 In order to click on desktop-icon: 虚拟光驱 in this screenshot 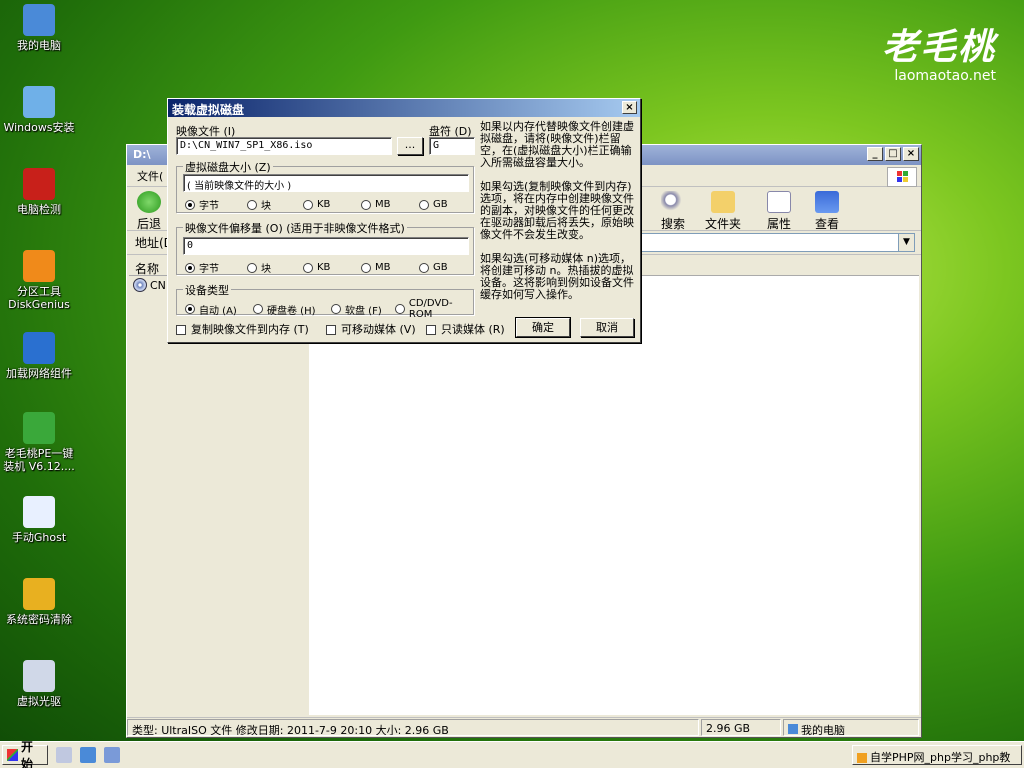, I will do `click(39, 684)`.